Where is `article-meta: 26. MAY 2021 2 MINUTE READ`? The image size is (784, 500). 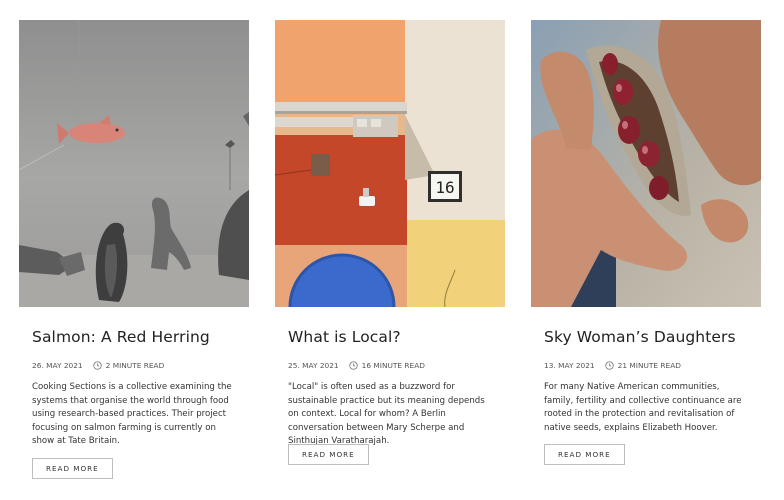 article-meta: 26. MAY 2021 2 MINUTE READ is located at coordinates (98, 365).